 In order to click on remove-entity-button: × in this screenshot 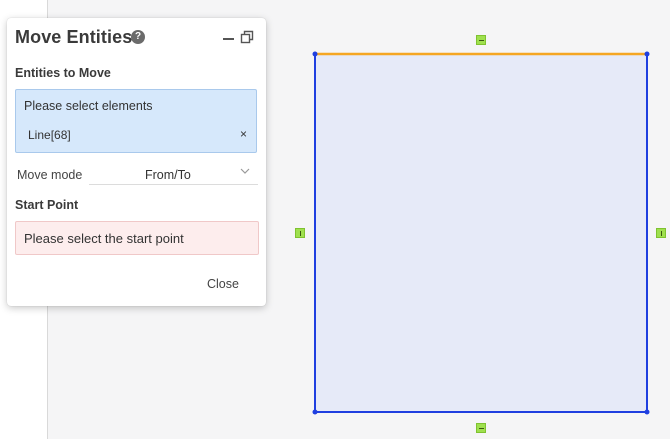, I will do `click(243, 134)`.